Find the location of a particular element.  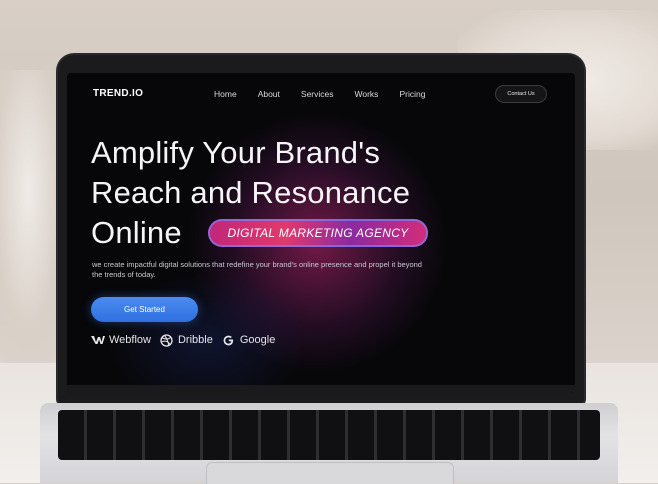

nav-links: Home About Services Works Pricing is located at coordinates (330, 94).